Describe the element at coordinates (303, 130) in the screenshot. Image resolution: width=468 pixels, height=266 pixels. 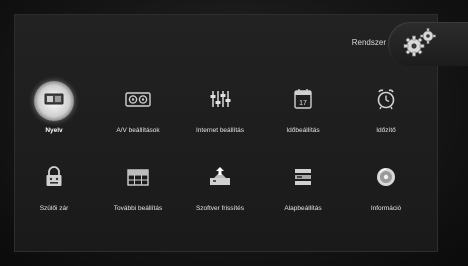
I see `menu-item-label: Időbeállítás` at that location.